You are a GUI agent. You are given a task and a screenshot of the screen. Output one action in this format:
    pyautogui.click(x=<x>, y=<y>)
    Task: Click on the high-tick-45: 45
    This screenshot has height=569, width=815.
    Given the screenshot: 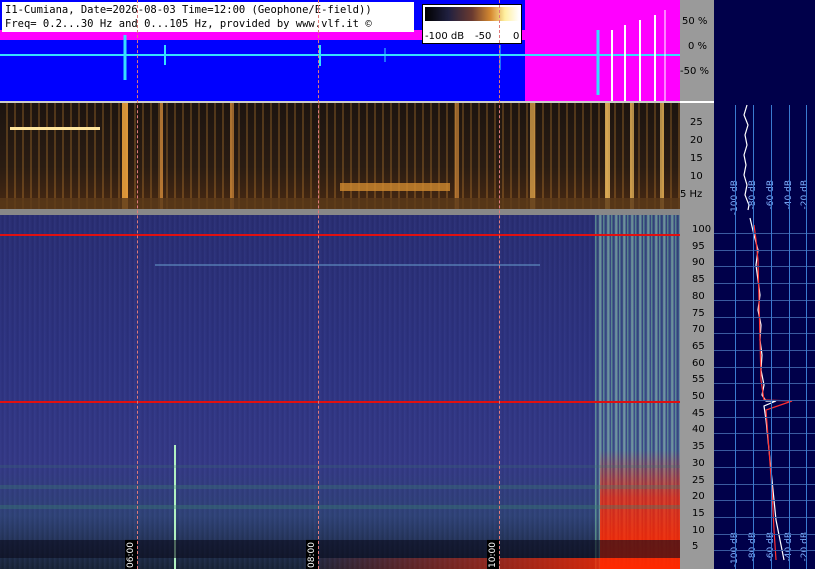 What is the action you would take?
    pyautogui.click(x=698, y=413)
    